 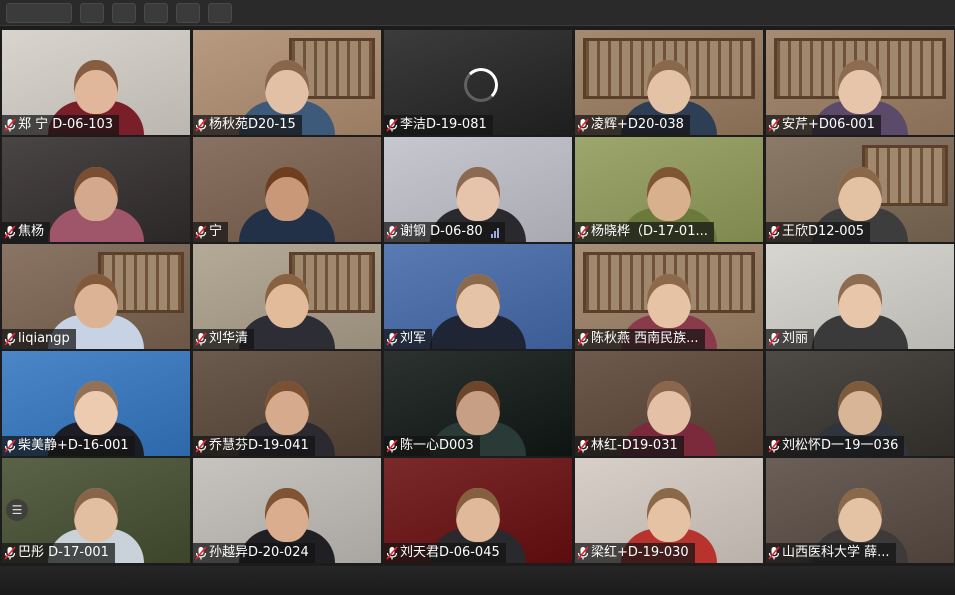 I want to click on participant-tile: 刘丽, so click(x=860, y=296).